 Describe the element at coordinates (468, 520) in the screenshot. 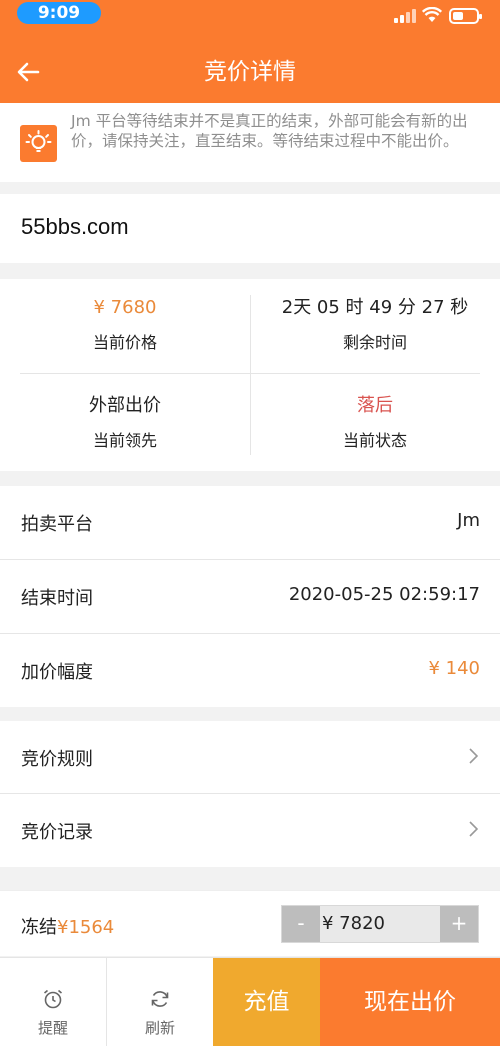

I see `platform-value: Jm` at that location.